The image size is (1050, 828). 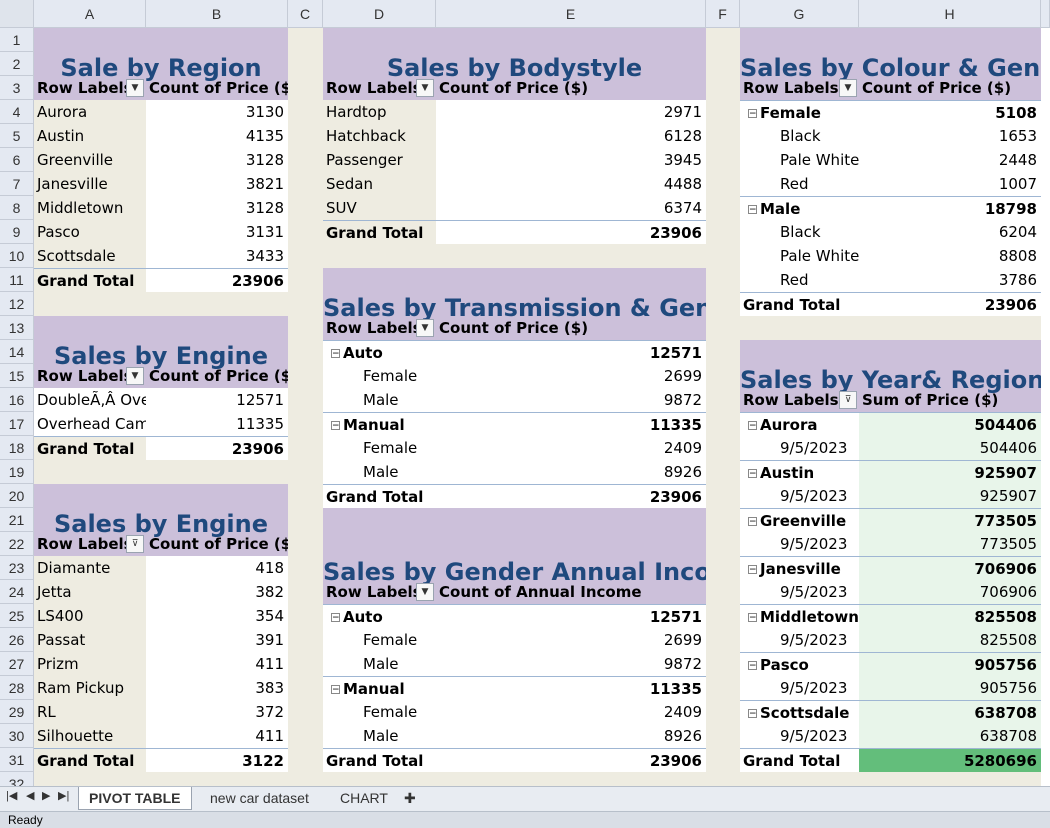 What do you see at coordinates (950, 664) in the screenshot?
I see `year-region-group-value: 905756` at bounding box center [950, 664].